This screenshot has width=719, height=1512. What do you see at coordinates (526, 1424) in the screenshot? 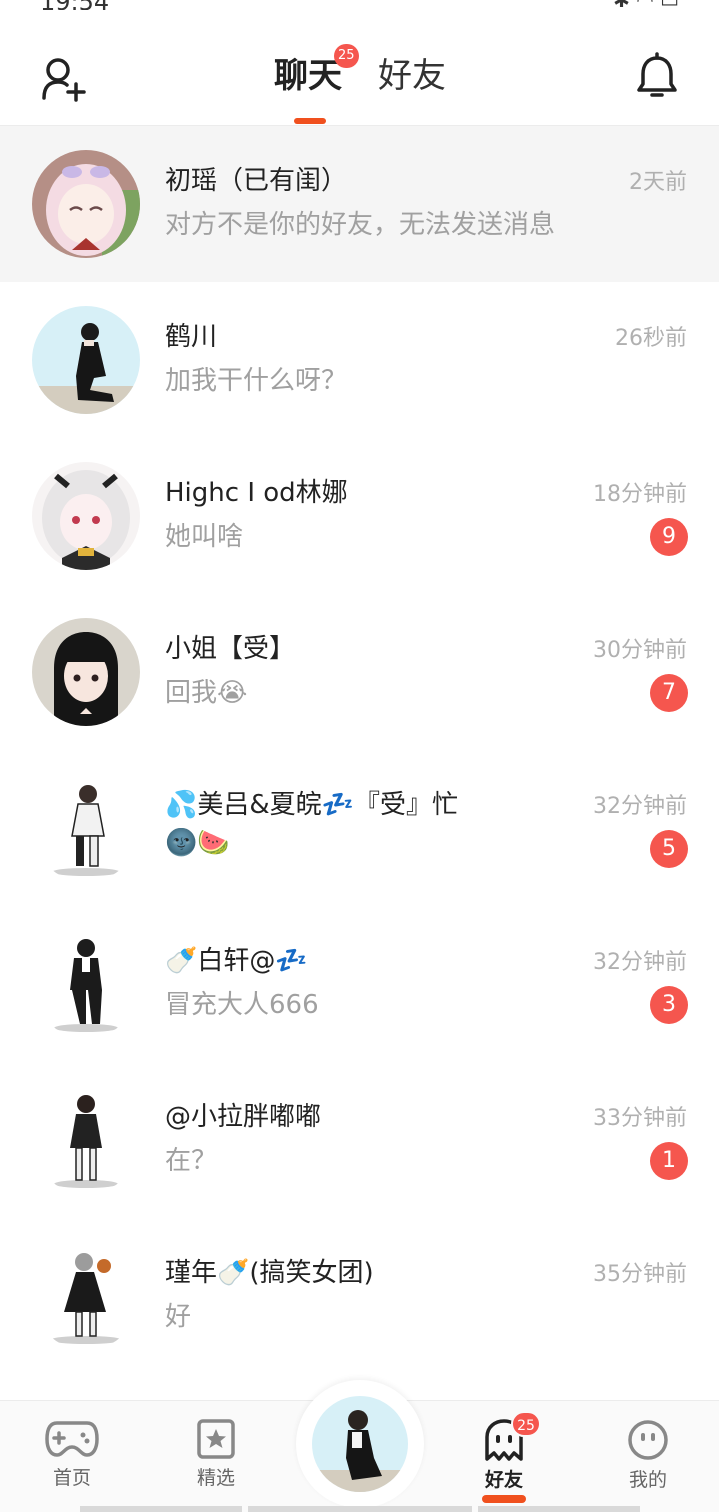
I see `friends-badge: 25` at bounding box center [526, 1424].